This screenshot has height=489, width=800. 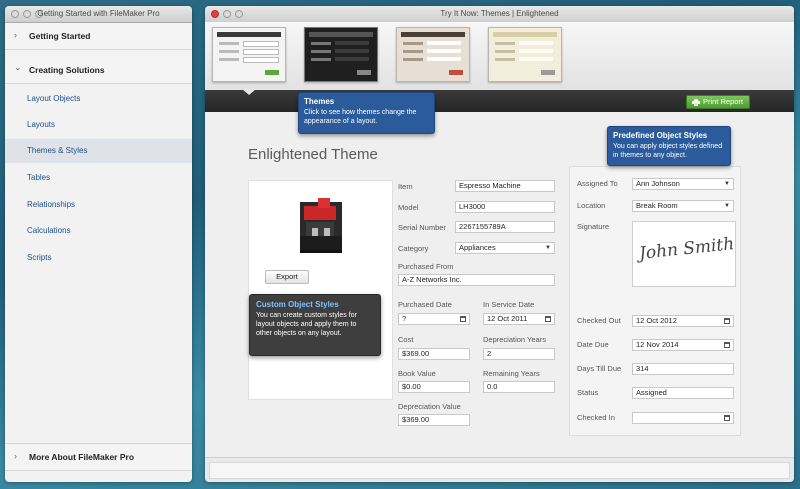 What do you see at coordinates (683, 345) in the screenshot?
I see `date-due-field: 12 Nov 2014` at bounding box center [683, 345].